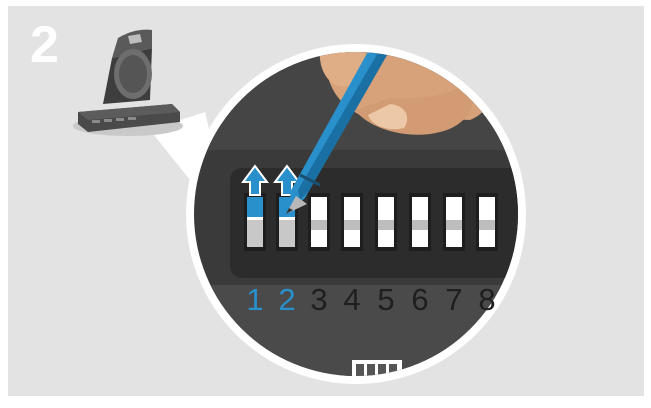 The width and height of the screenshot is (651, 408). Describe the element at coordinates (385, 299) in the screenshot. I see `dip-label-5: 5` at that location.